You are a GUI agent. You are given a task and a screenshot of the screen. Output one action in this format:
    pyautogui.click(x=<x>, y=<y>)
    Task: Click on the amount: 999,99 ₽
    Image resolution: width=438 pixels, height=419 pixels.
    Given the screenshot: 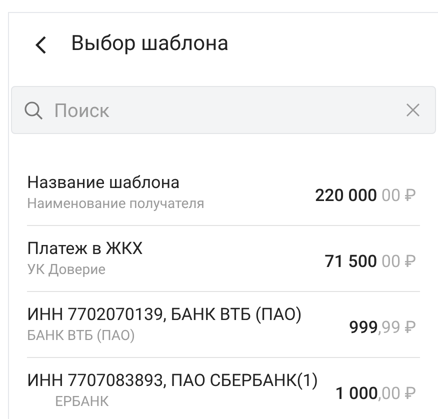 What is the action you would take?
    pyautogui.click(x=382, y=328)
    